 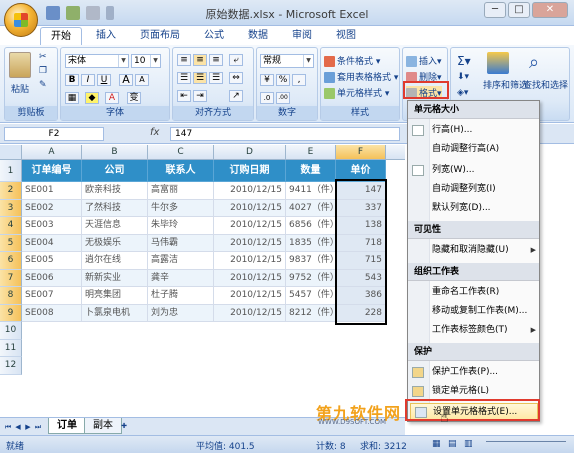 What do you see at coordinates (267, 80) in the screenshot?
I see `currency-icon: ¥` at bounding box center [267, 80].